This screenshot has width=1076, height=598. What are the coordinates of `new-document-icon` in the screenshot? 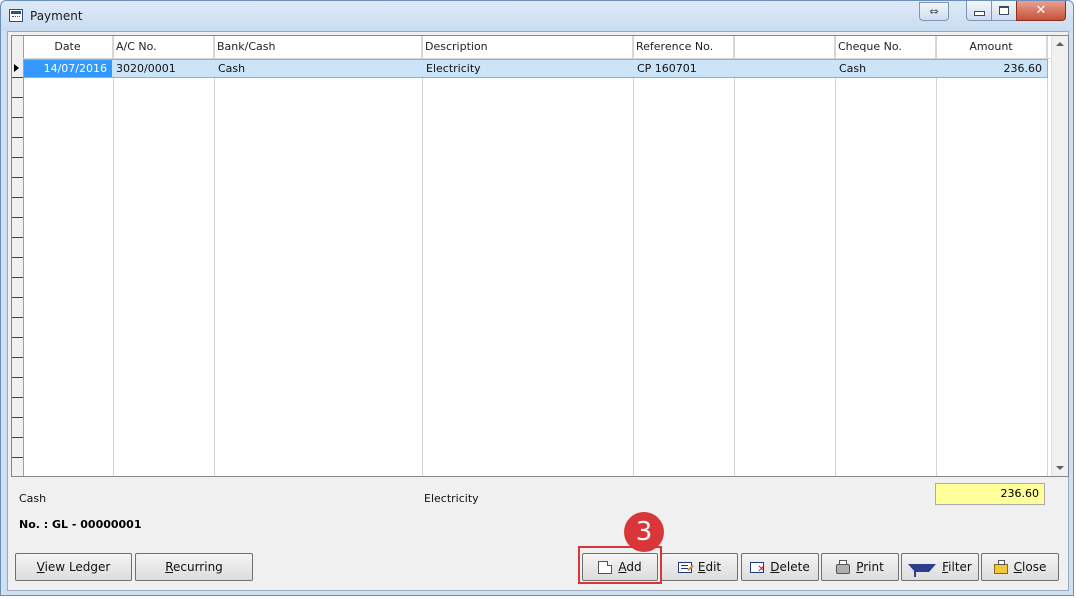 It's located at (605, 567).